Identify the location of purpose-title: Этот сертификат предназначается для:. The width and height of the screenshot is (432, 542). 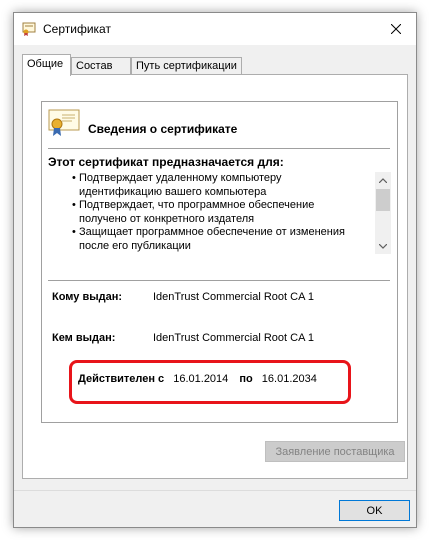
(166, 162).